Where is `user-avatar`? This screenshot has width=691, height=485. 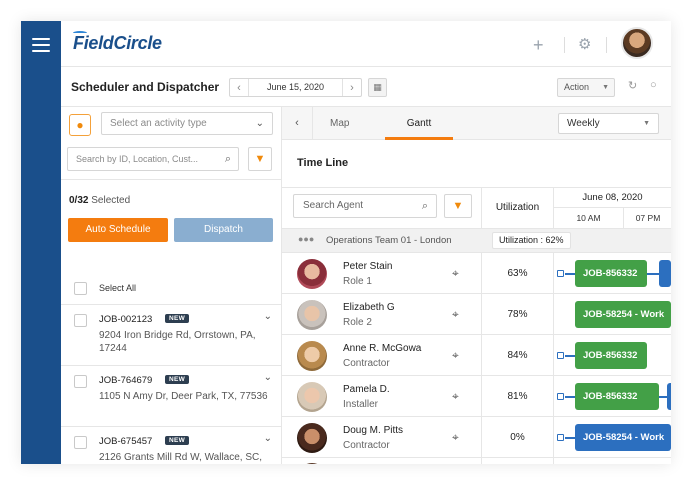
user-avatar is located at coordinates (637, 43).